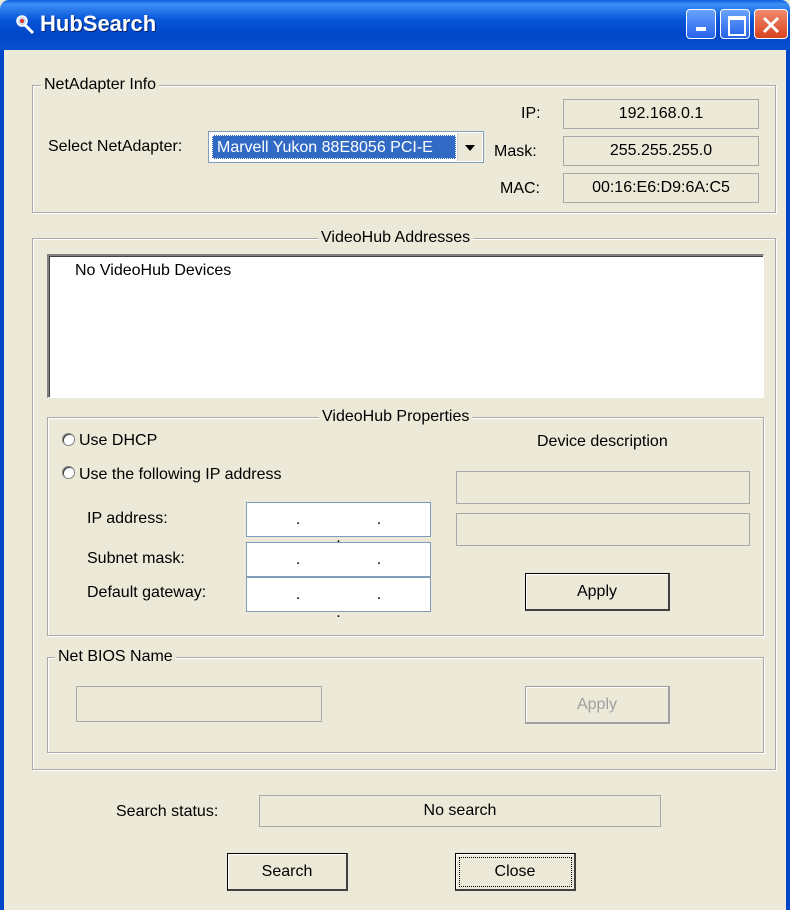 The width and height of the screenshot is (790, 910). What do you see at coordinates (405, 326) in the screenshot?
I see `videohub-device-list: No VideoHub Devices` at bounding box center [405, 326].